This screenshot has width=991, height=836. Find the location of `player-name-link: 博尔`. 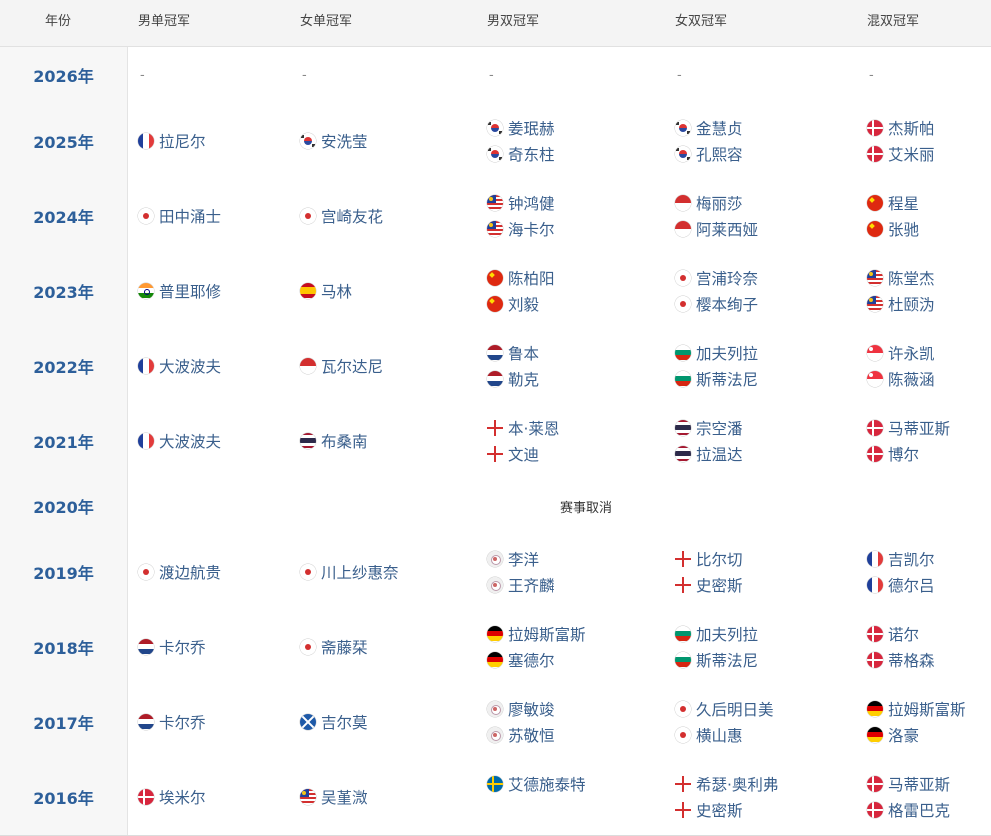

player-name-link: 博尔 is located at coordinates (903, 454).